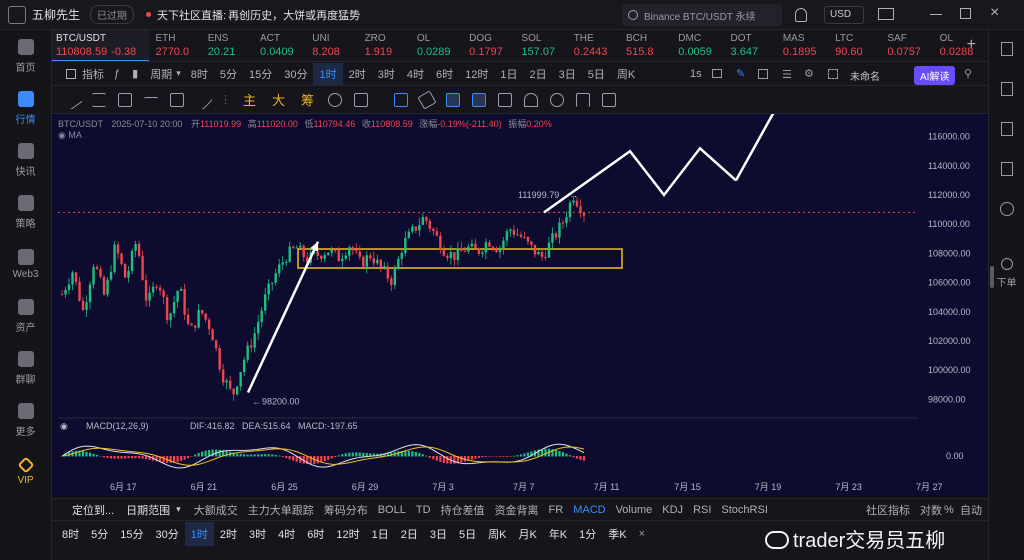  Describe the element at coordinates (467, 534) in the screenshot. I see `tf2-13: 5日` at that location.